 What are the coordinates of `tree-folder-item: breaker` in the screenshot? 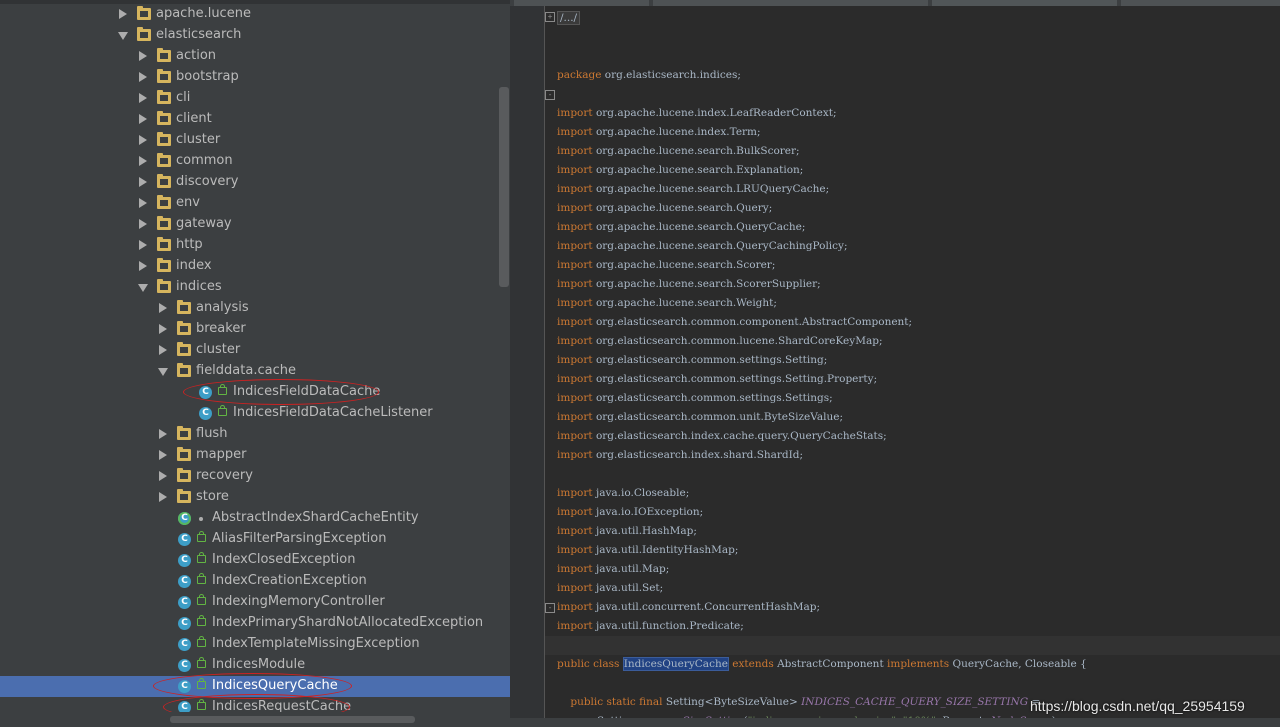 It's located at (255, 329).